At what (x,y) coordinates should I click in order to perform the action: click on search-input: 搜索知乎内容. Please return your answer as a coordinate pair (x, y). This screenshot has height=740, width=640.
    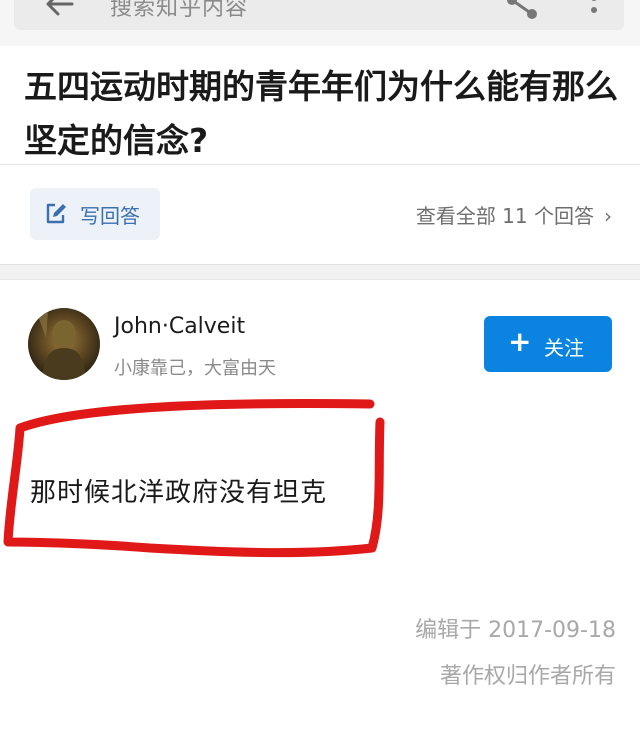
    Looking at the image, I should click on (179, 11).